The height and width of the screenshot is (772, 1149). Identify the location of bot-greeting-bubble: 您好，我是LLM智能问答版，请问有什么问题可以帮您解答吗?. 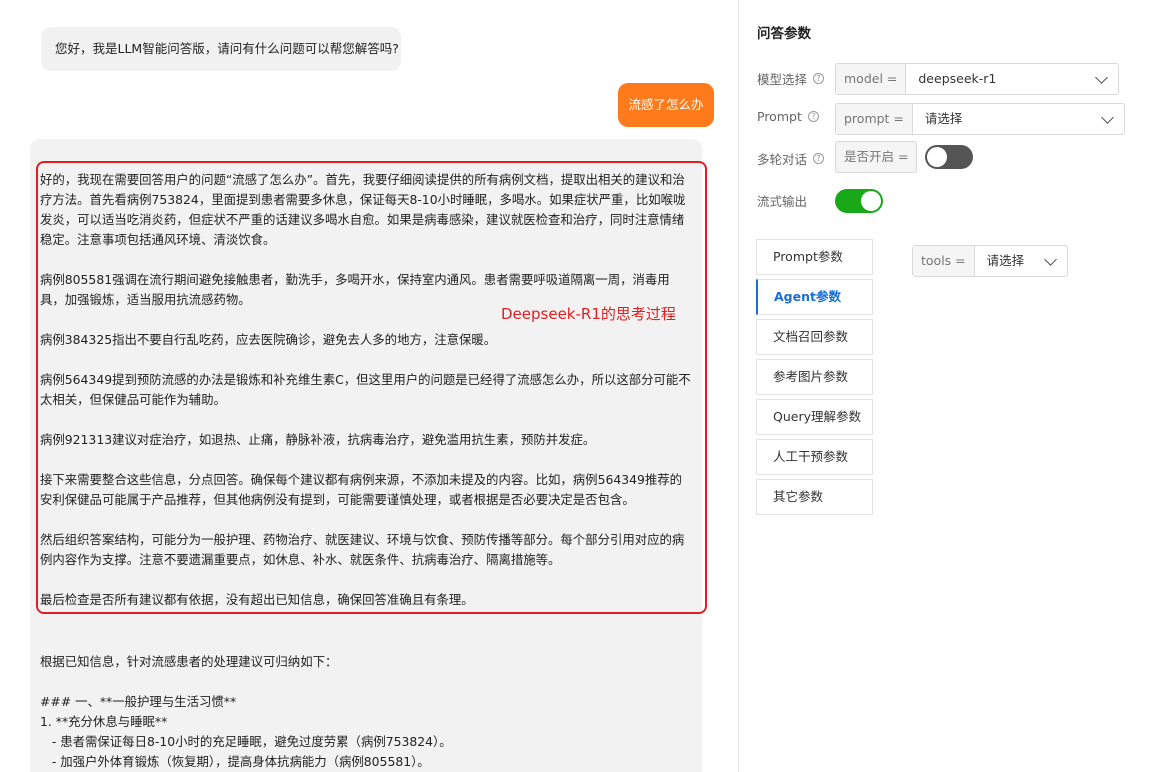
(221, 49).